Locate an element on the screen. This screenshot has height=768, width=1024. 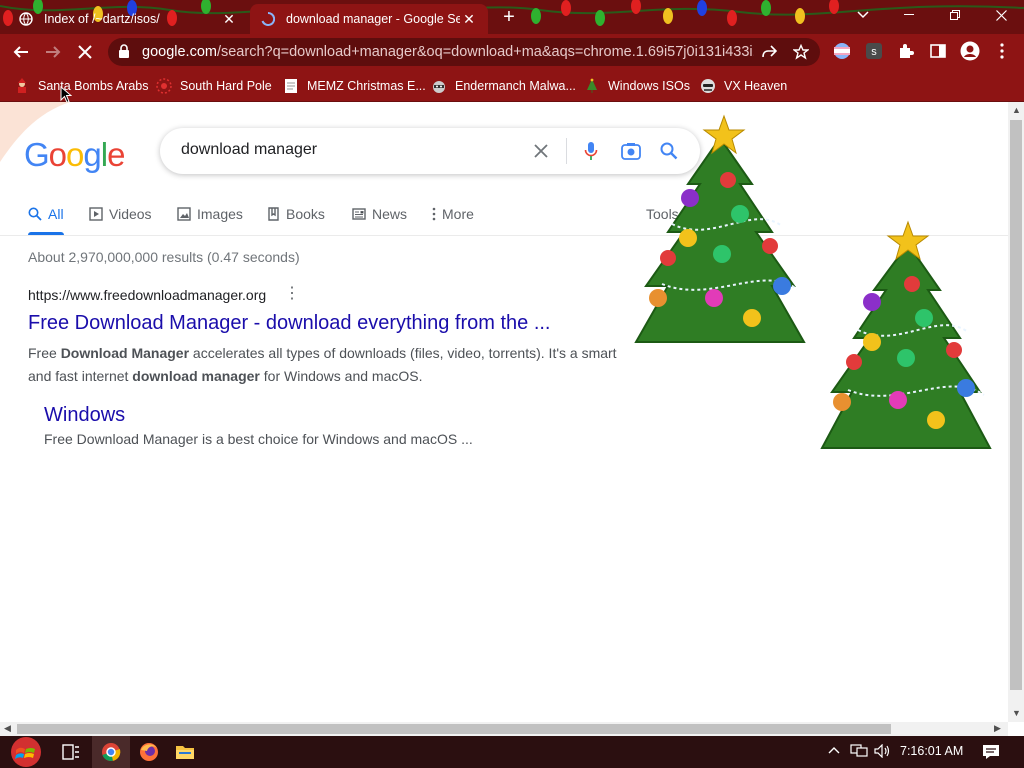
search-icon is located at coordinates (35, 214).